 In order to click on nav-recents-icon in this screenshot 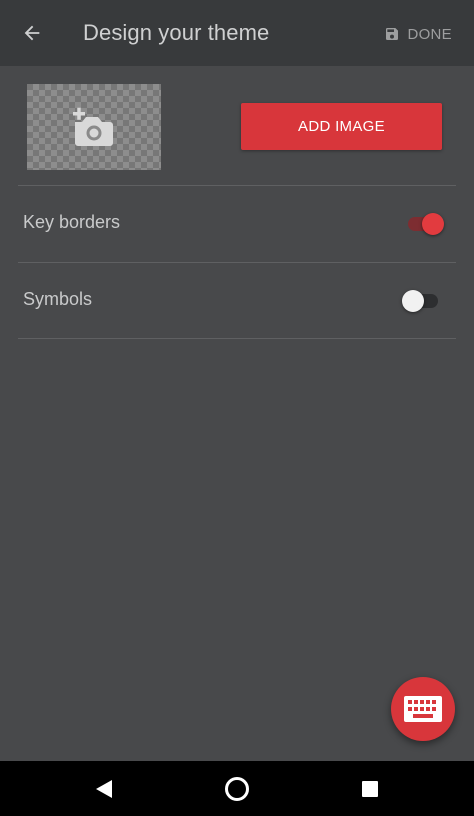, I will do `click(370, 789)`.